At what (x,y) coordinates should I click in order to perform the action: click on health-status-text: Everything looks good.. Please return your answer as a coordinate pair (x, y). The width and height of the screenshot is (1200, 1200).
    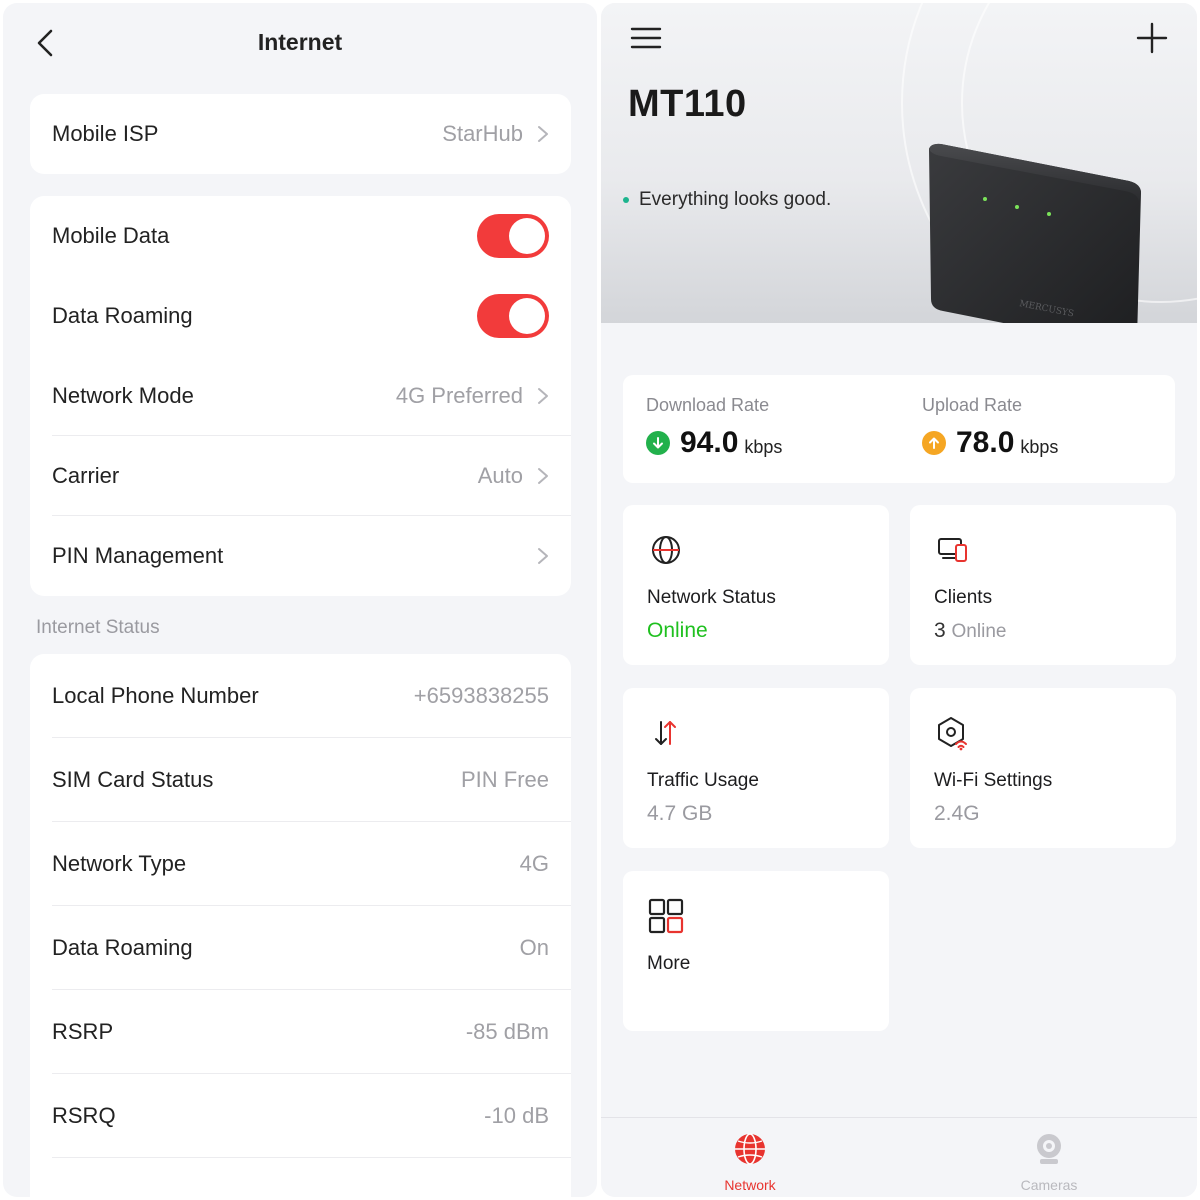
    Looking at the image, I should click on (735, 199).